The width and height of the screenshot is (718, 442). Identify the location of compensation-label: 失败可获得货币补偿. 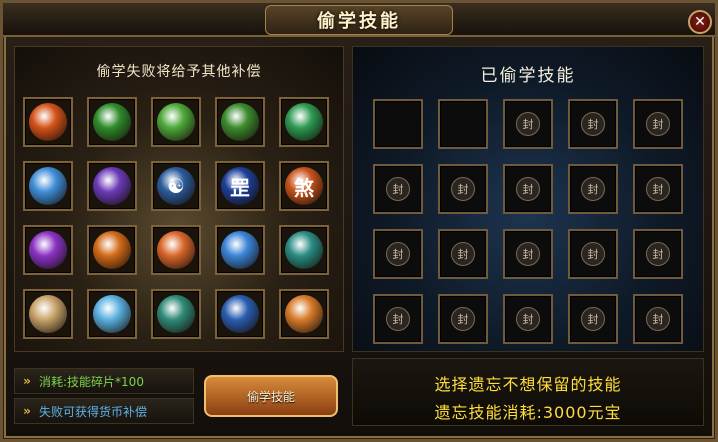
(93, 411).